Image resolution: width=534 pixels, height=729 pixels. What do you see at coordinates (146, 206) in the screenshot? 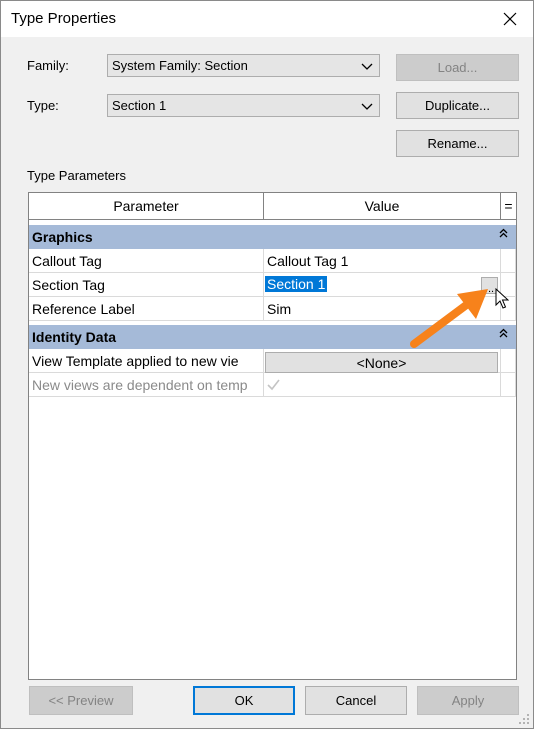
I see `parameter-column-header: Parameter` at bounding box center [146, 206].